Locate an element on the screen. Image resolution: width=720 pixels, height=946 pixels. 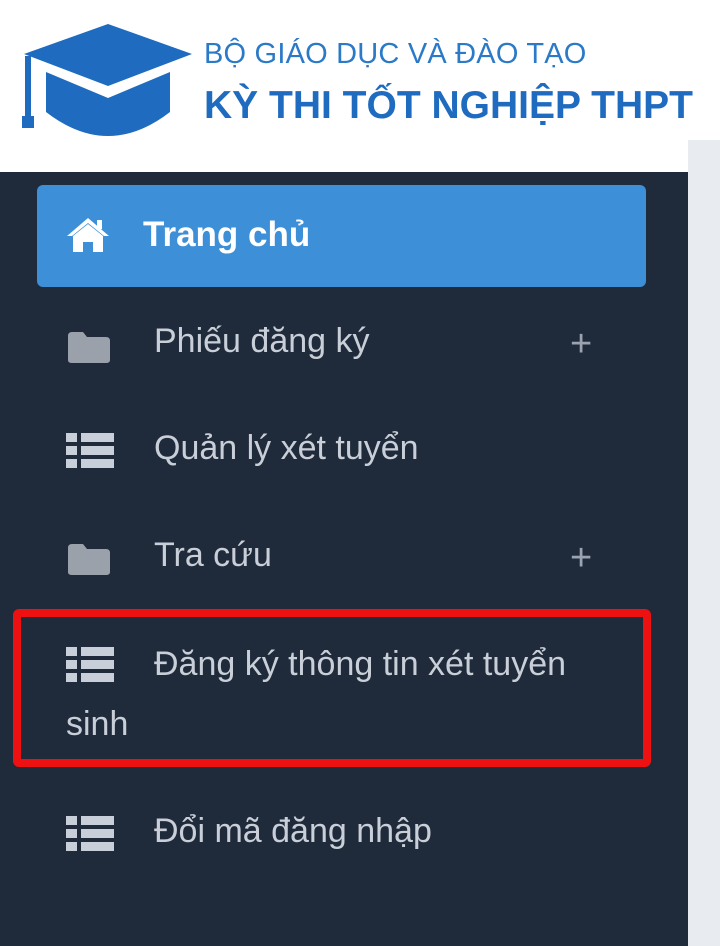
ministry-name: BỘ GIÁO DỤC VÀ ĐÀO TẠO is located at coordinates (395, 54).